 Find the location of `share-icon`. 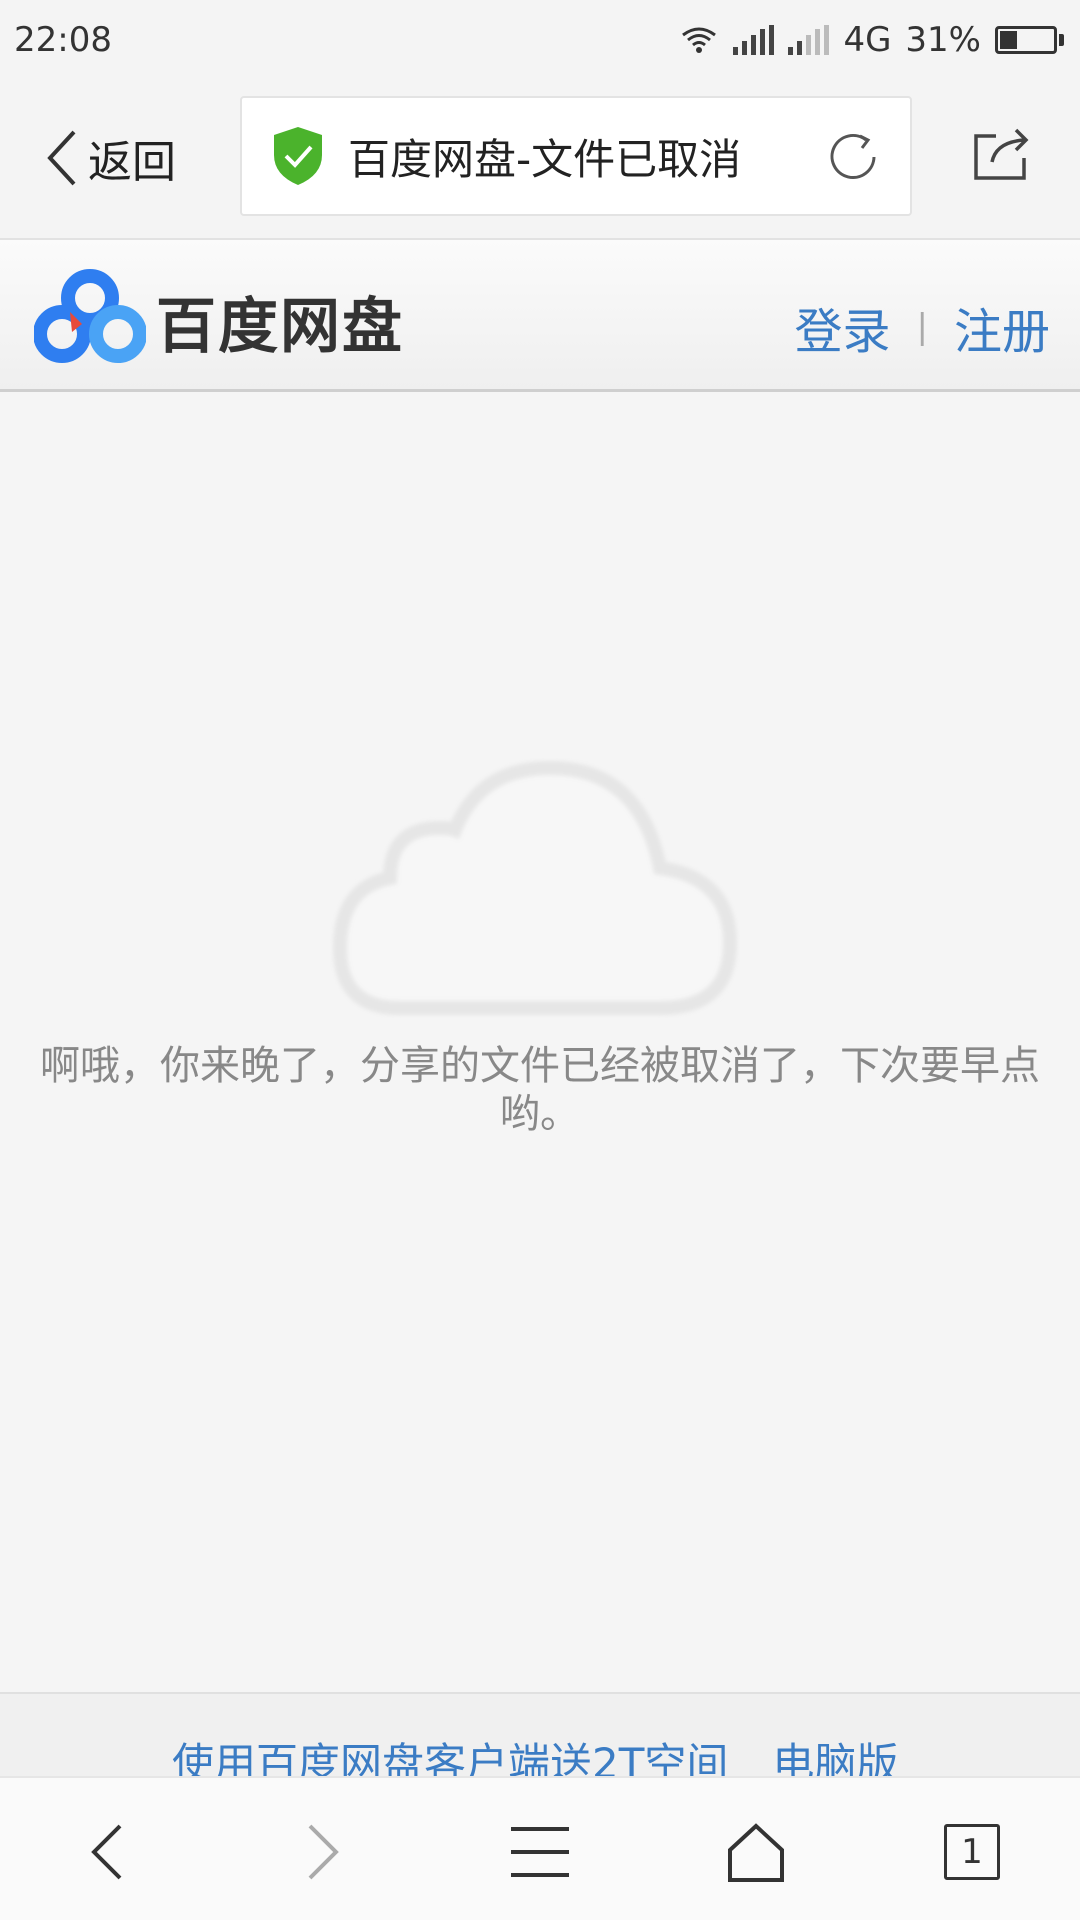

share-icon is located at coordinates (1002, 154).